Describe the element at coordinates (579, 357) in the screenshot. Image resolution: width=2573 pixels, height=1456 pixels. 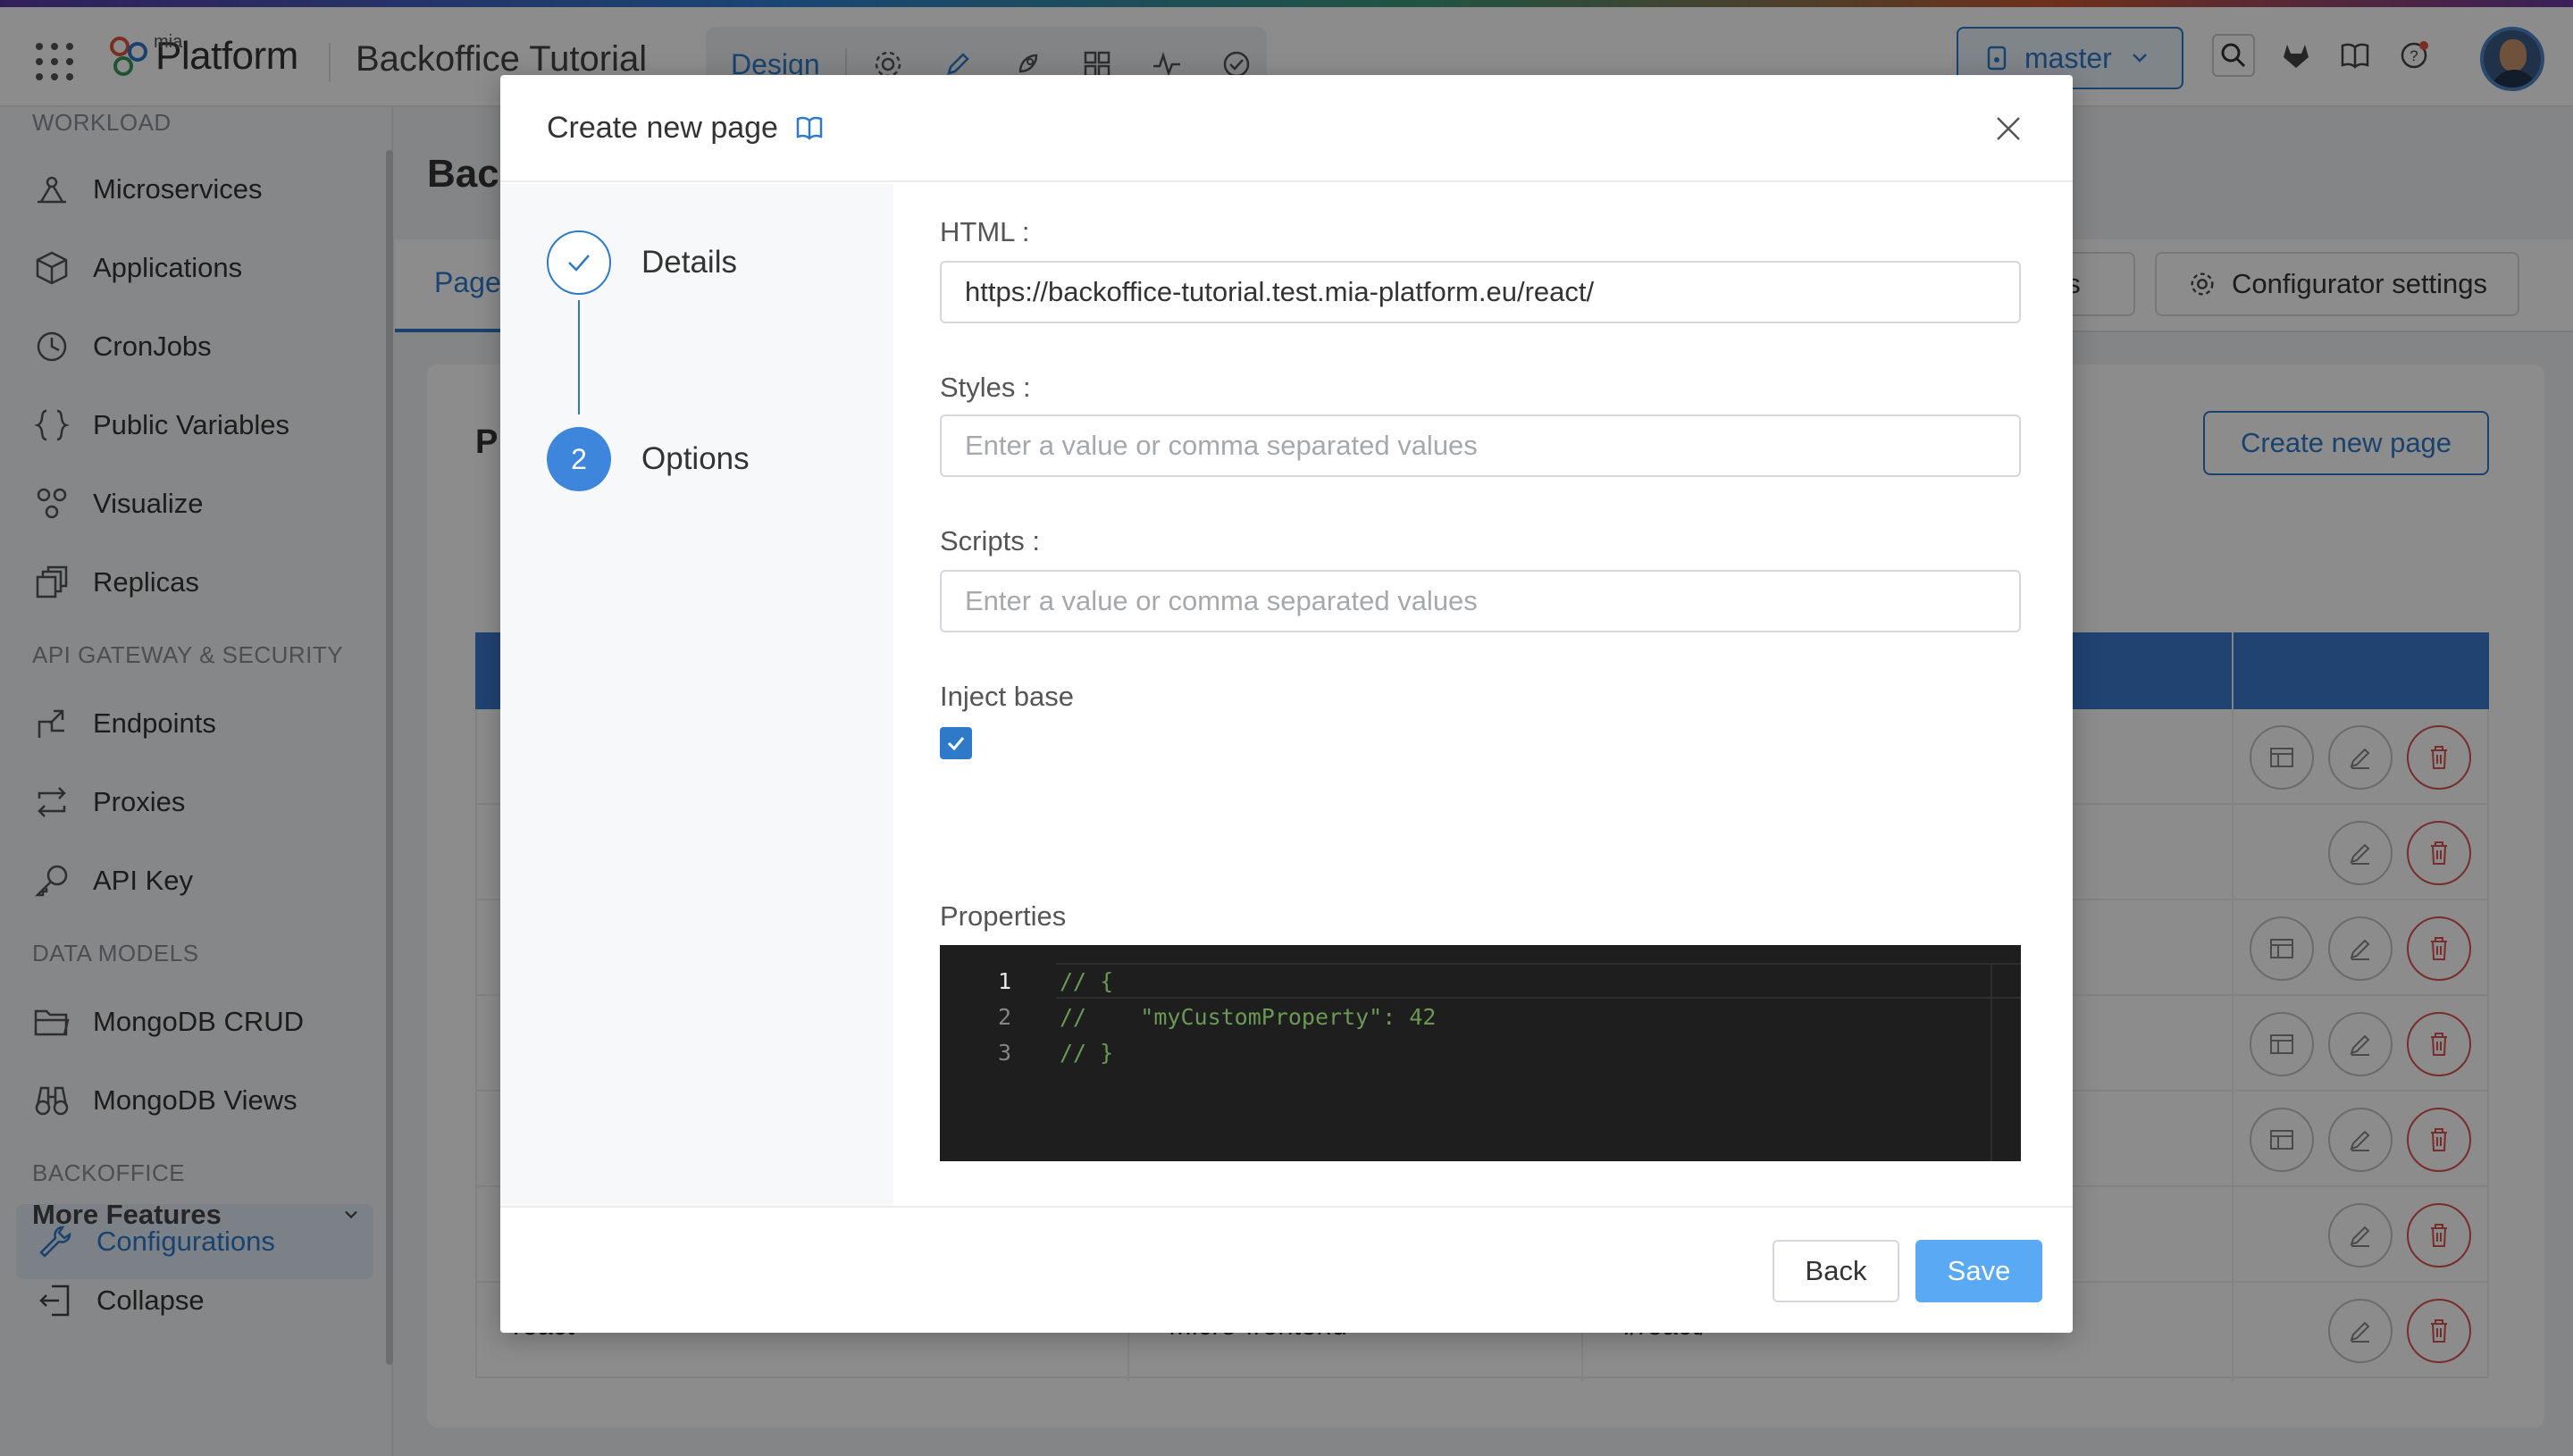
I see `step-connector` at that location.